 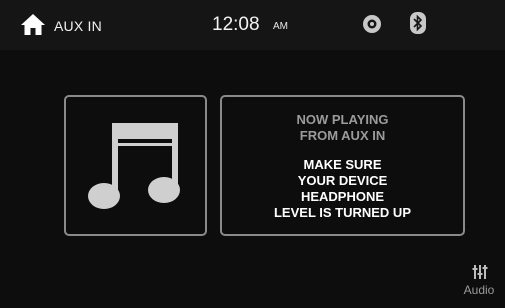 I want to click on clock-am-pm: AM, so click(x=280, y=26).